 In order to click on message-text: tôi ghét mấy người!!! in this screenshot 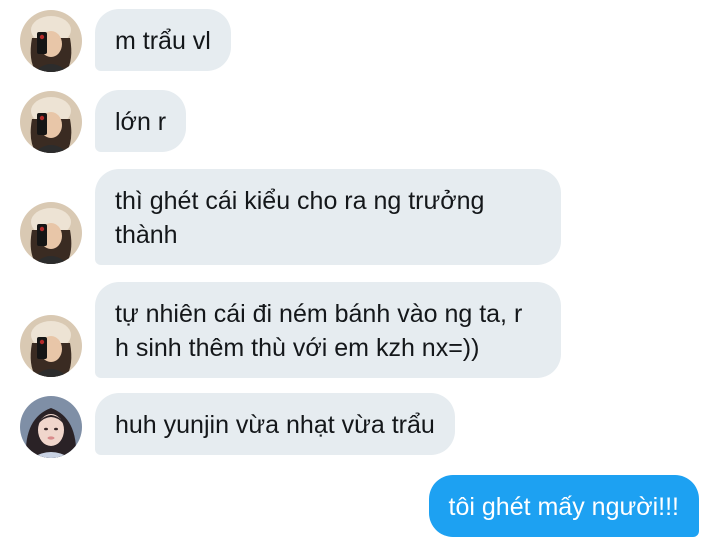, I will do `click(563, 507)`.